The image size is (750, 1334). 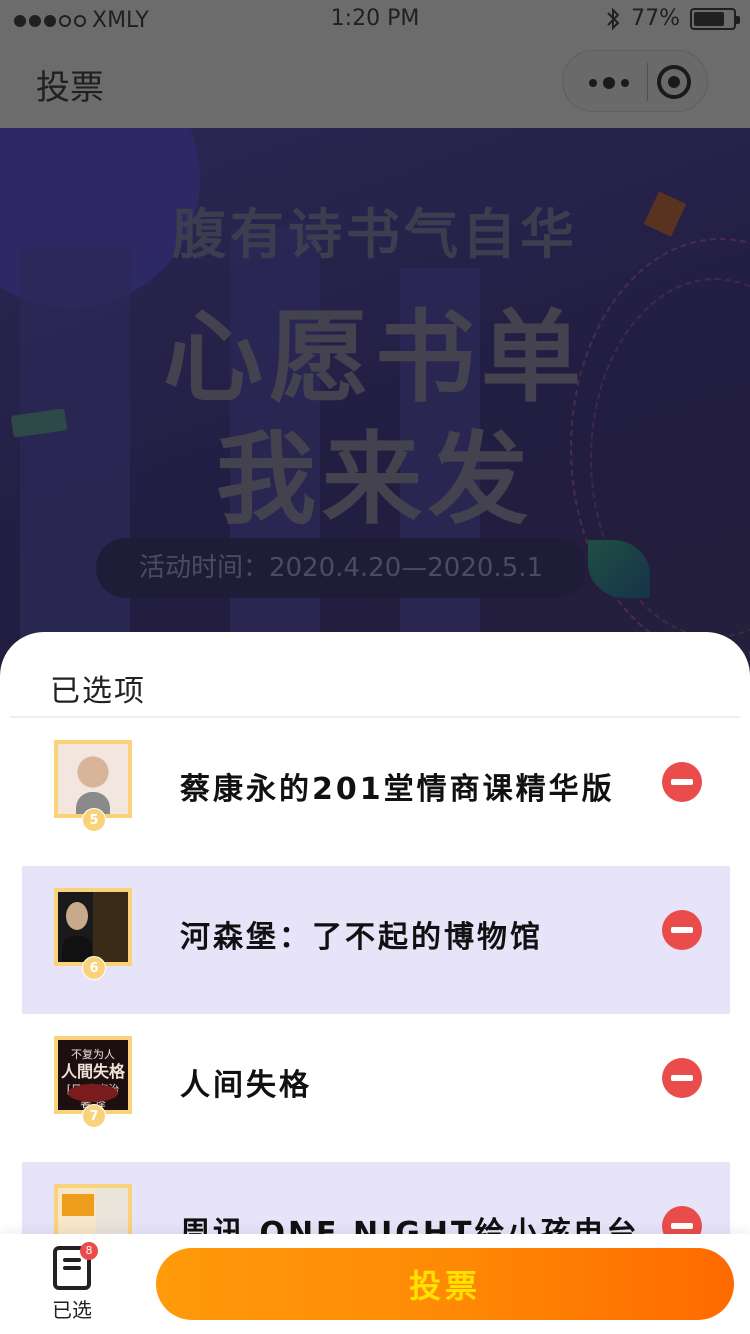 I want to click on page-title: 投票, so click(x=70, y=88).